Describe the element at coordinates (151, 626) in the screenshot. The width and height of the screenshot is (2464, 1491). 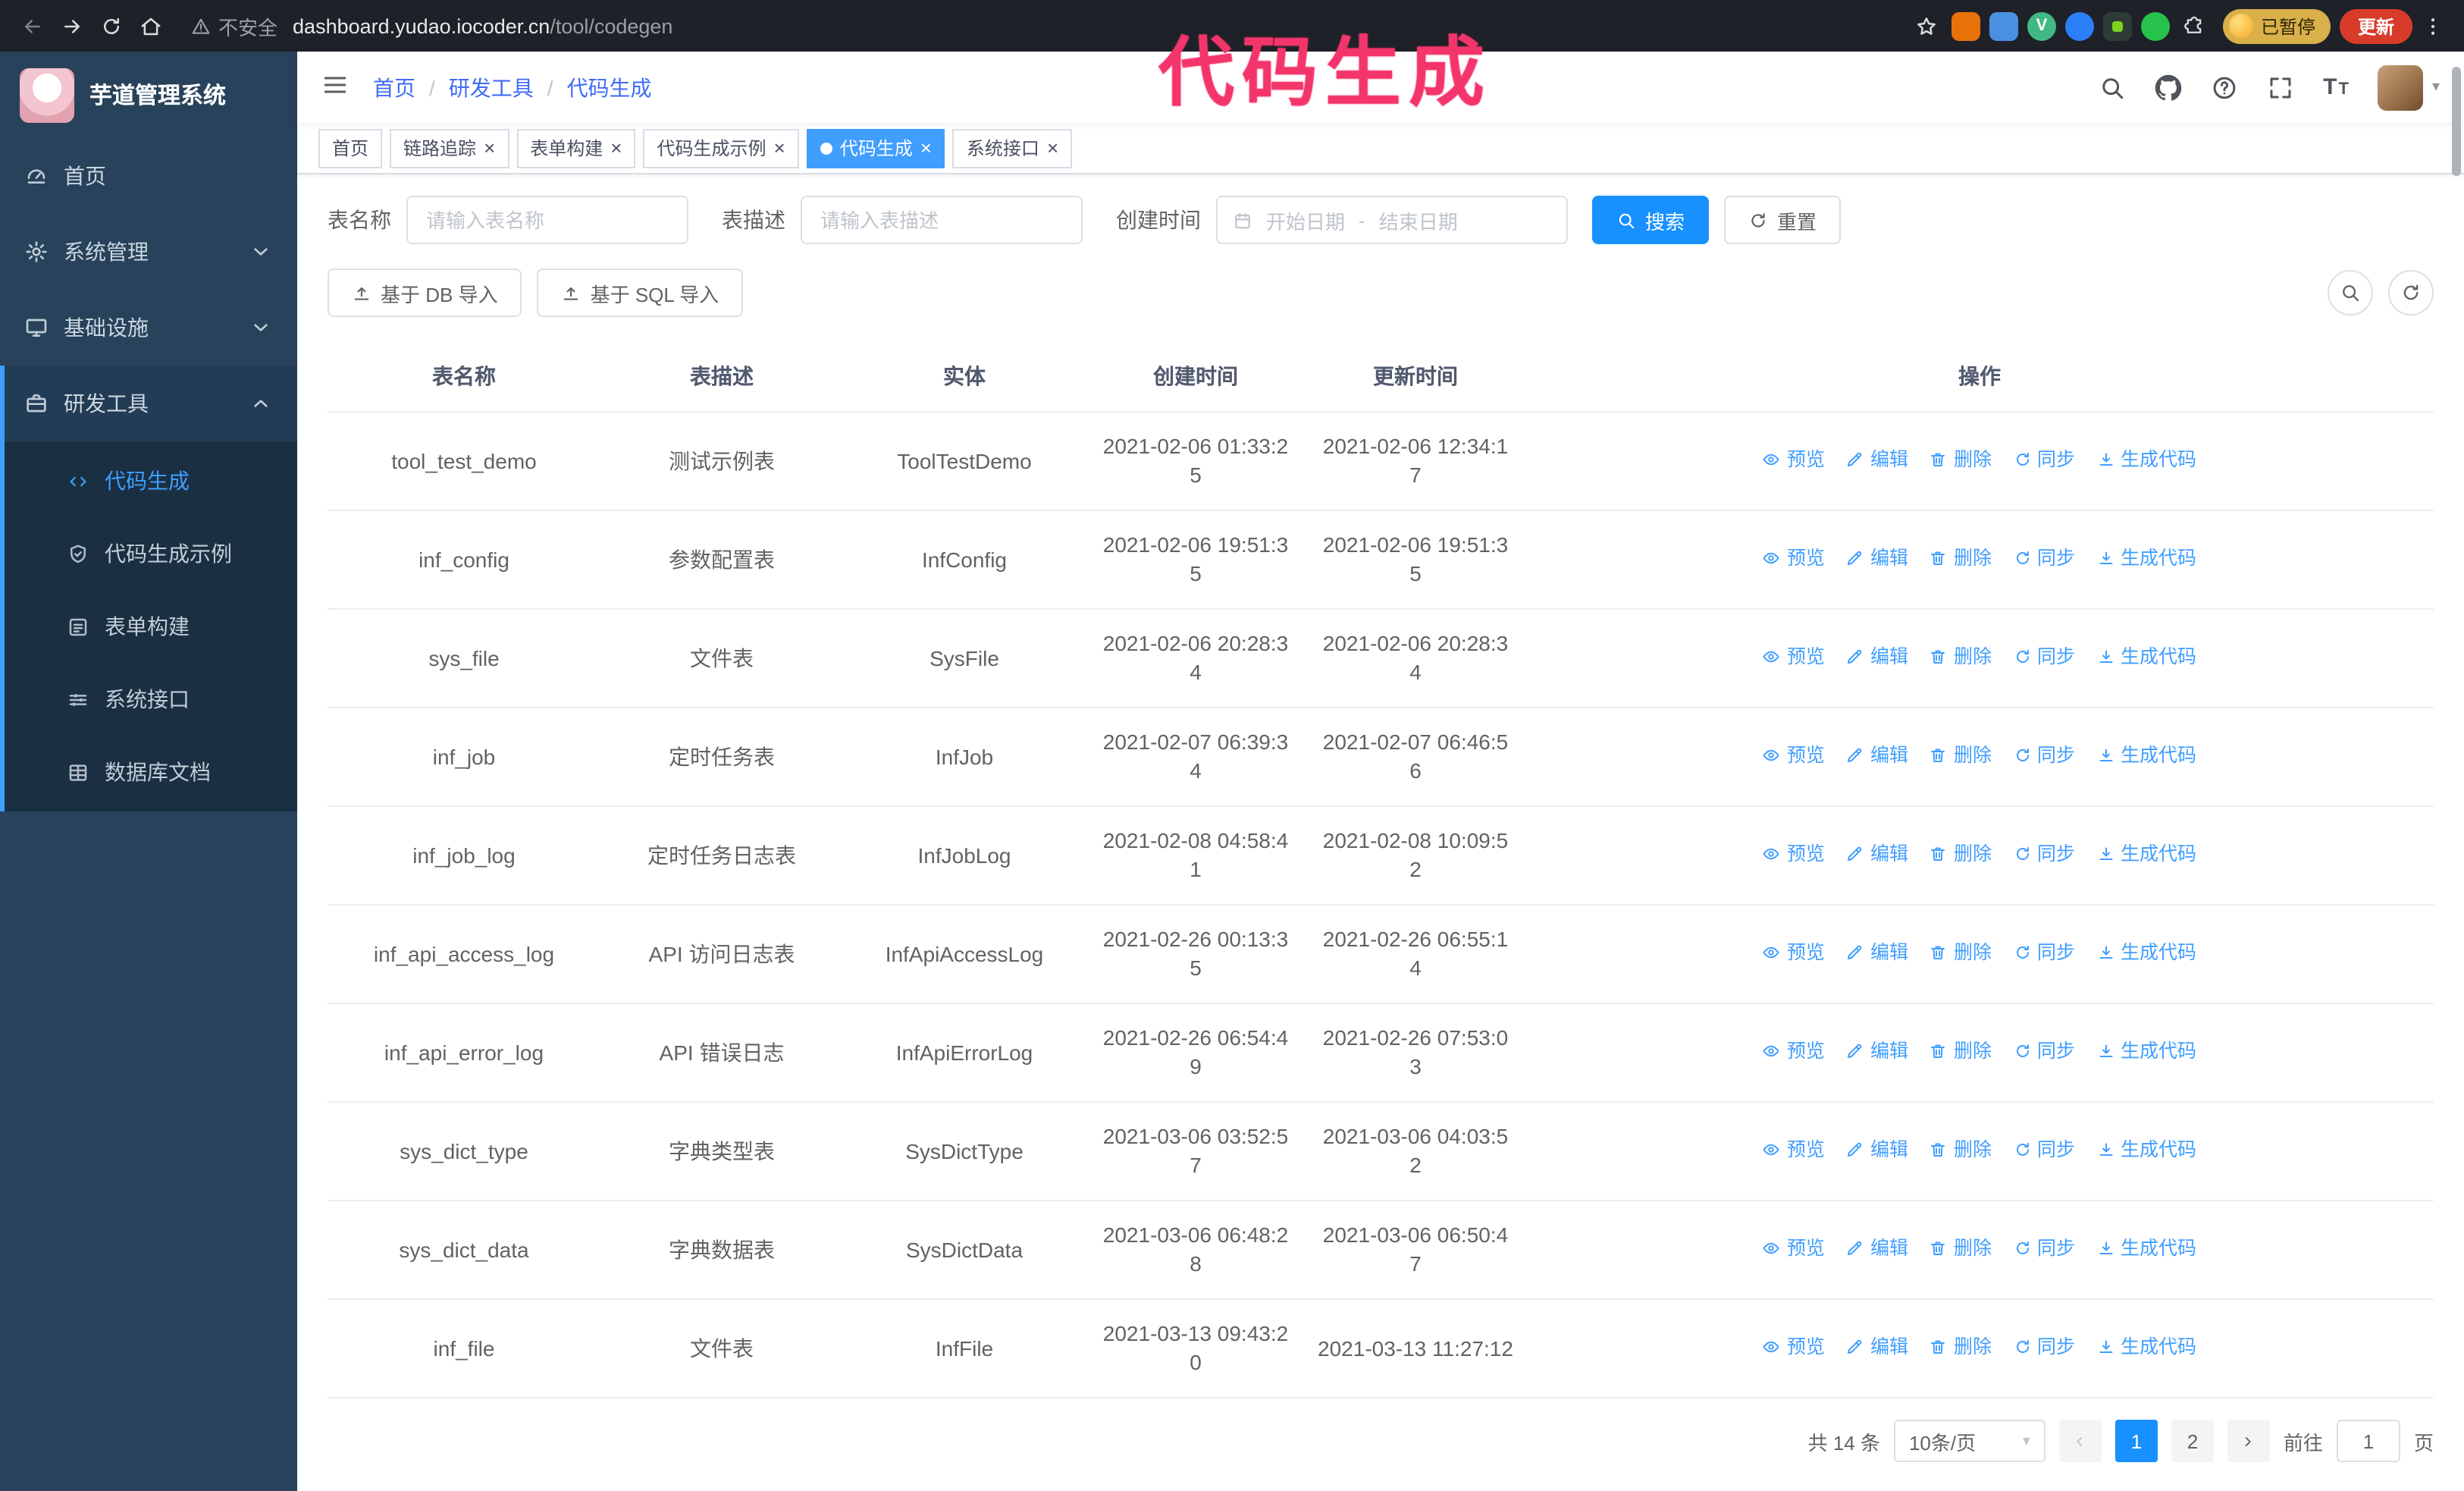
I see `sidebar-subitem-form-builder: 表单构建` at that location.